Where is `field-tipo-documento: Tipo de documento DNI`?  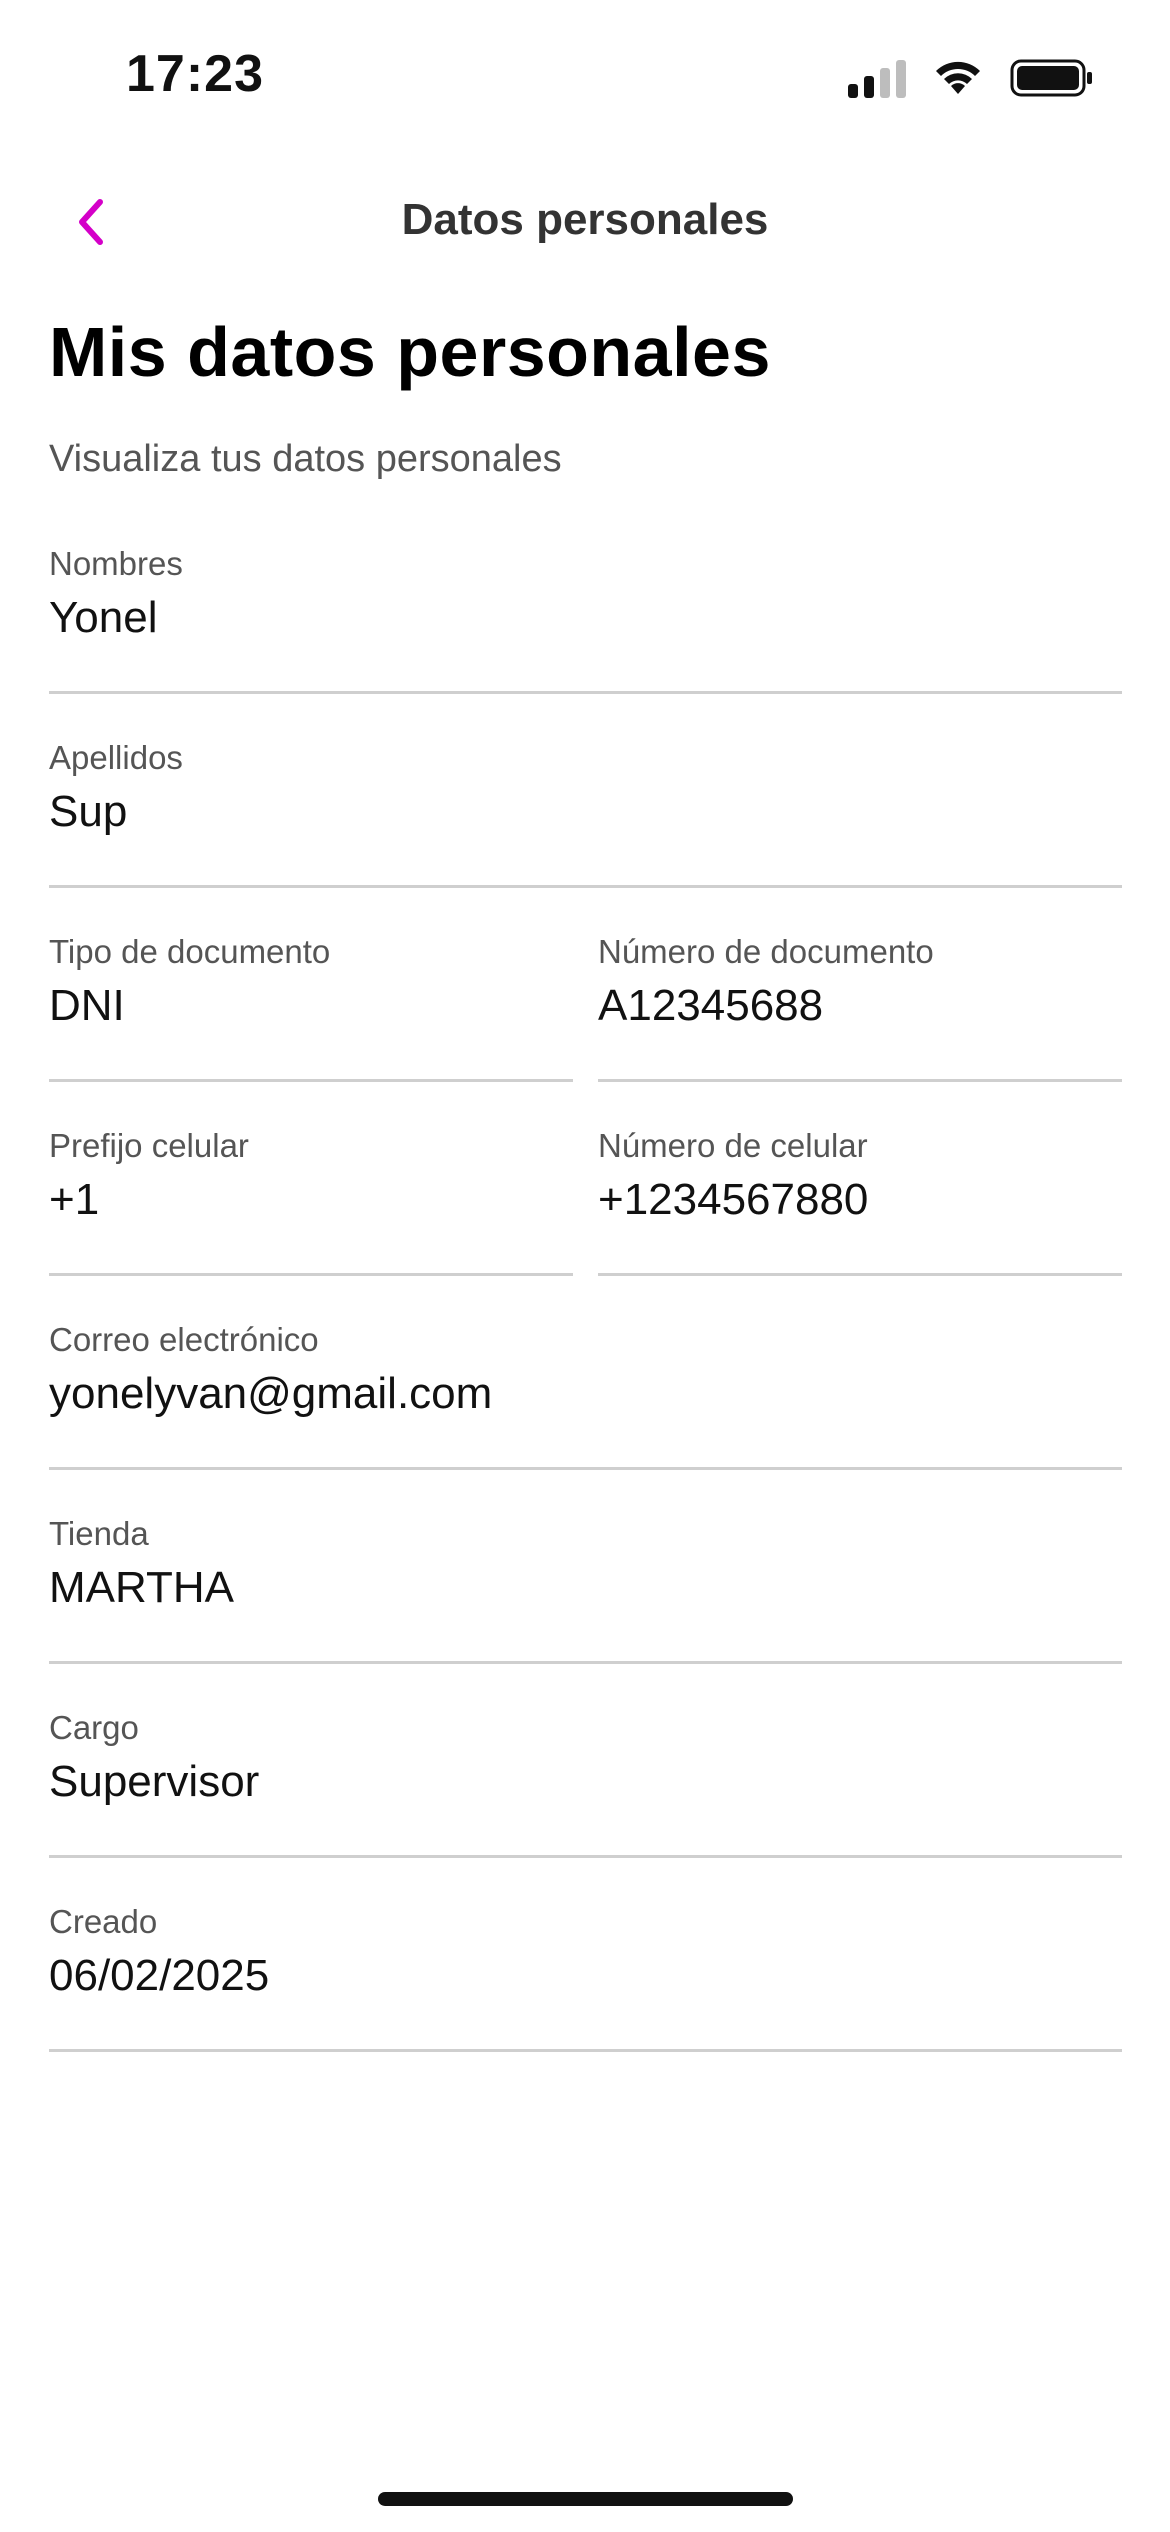
field-tipo-documento: Tipo de documento DNI is located at coordinates (311, 1007).